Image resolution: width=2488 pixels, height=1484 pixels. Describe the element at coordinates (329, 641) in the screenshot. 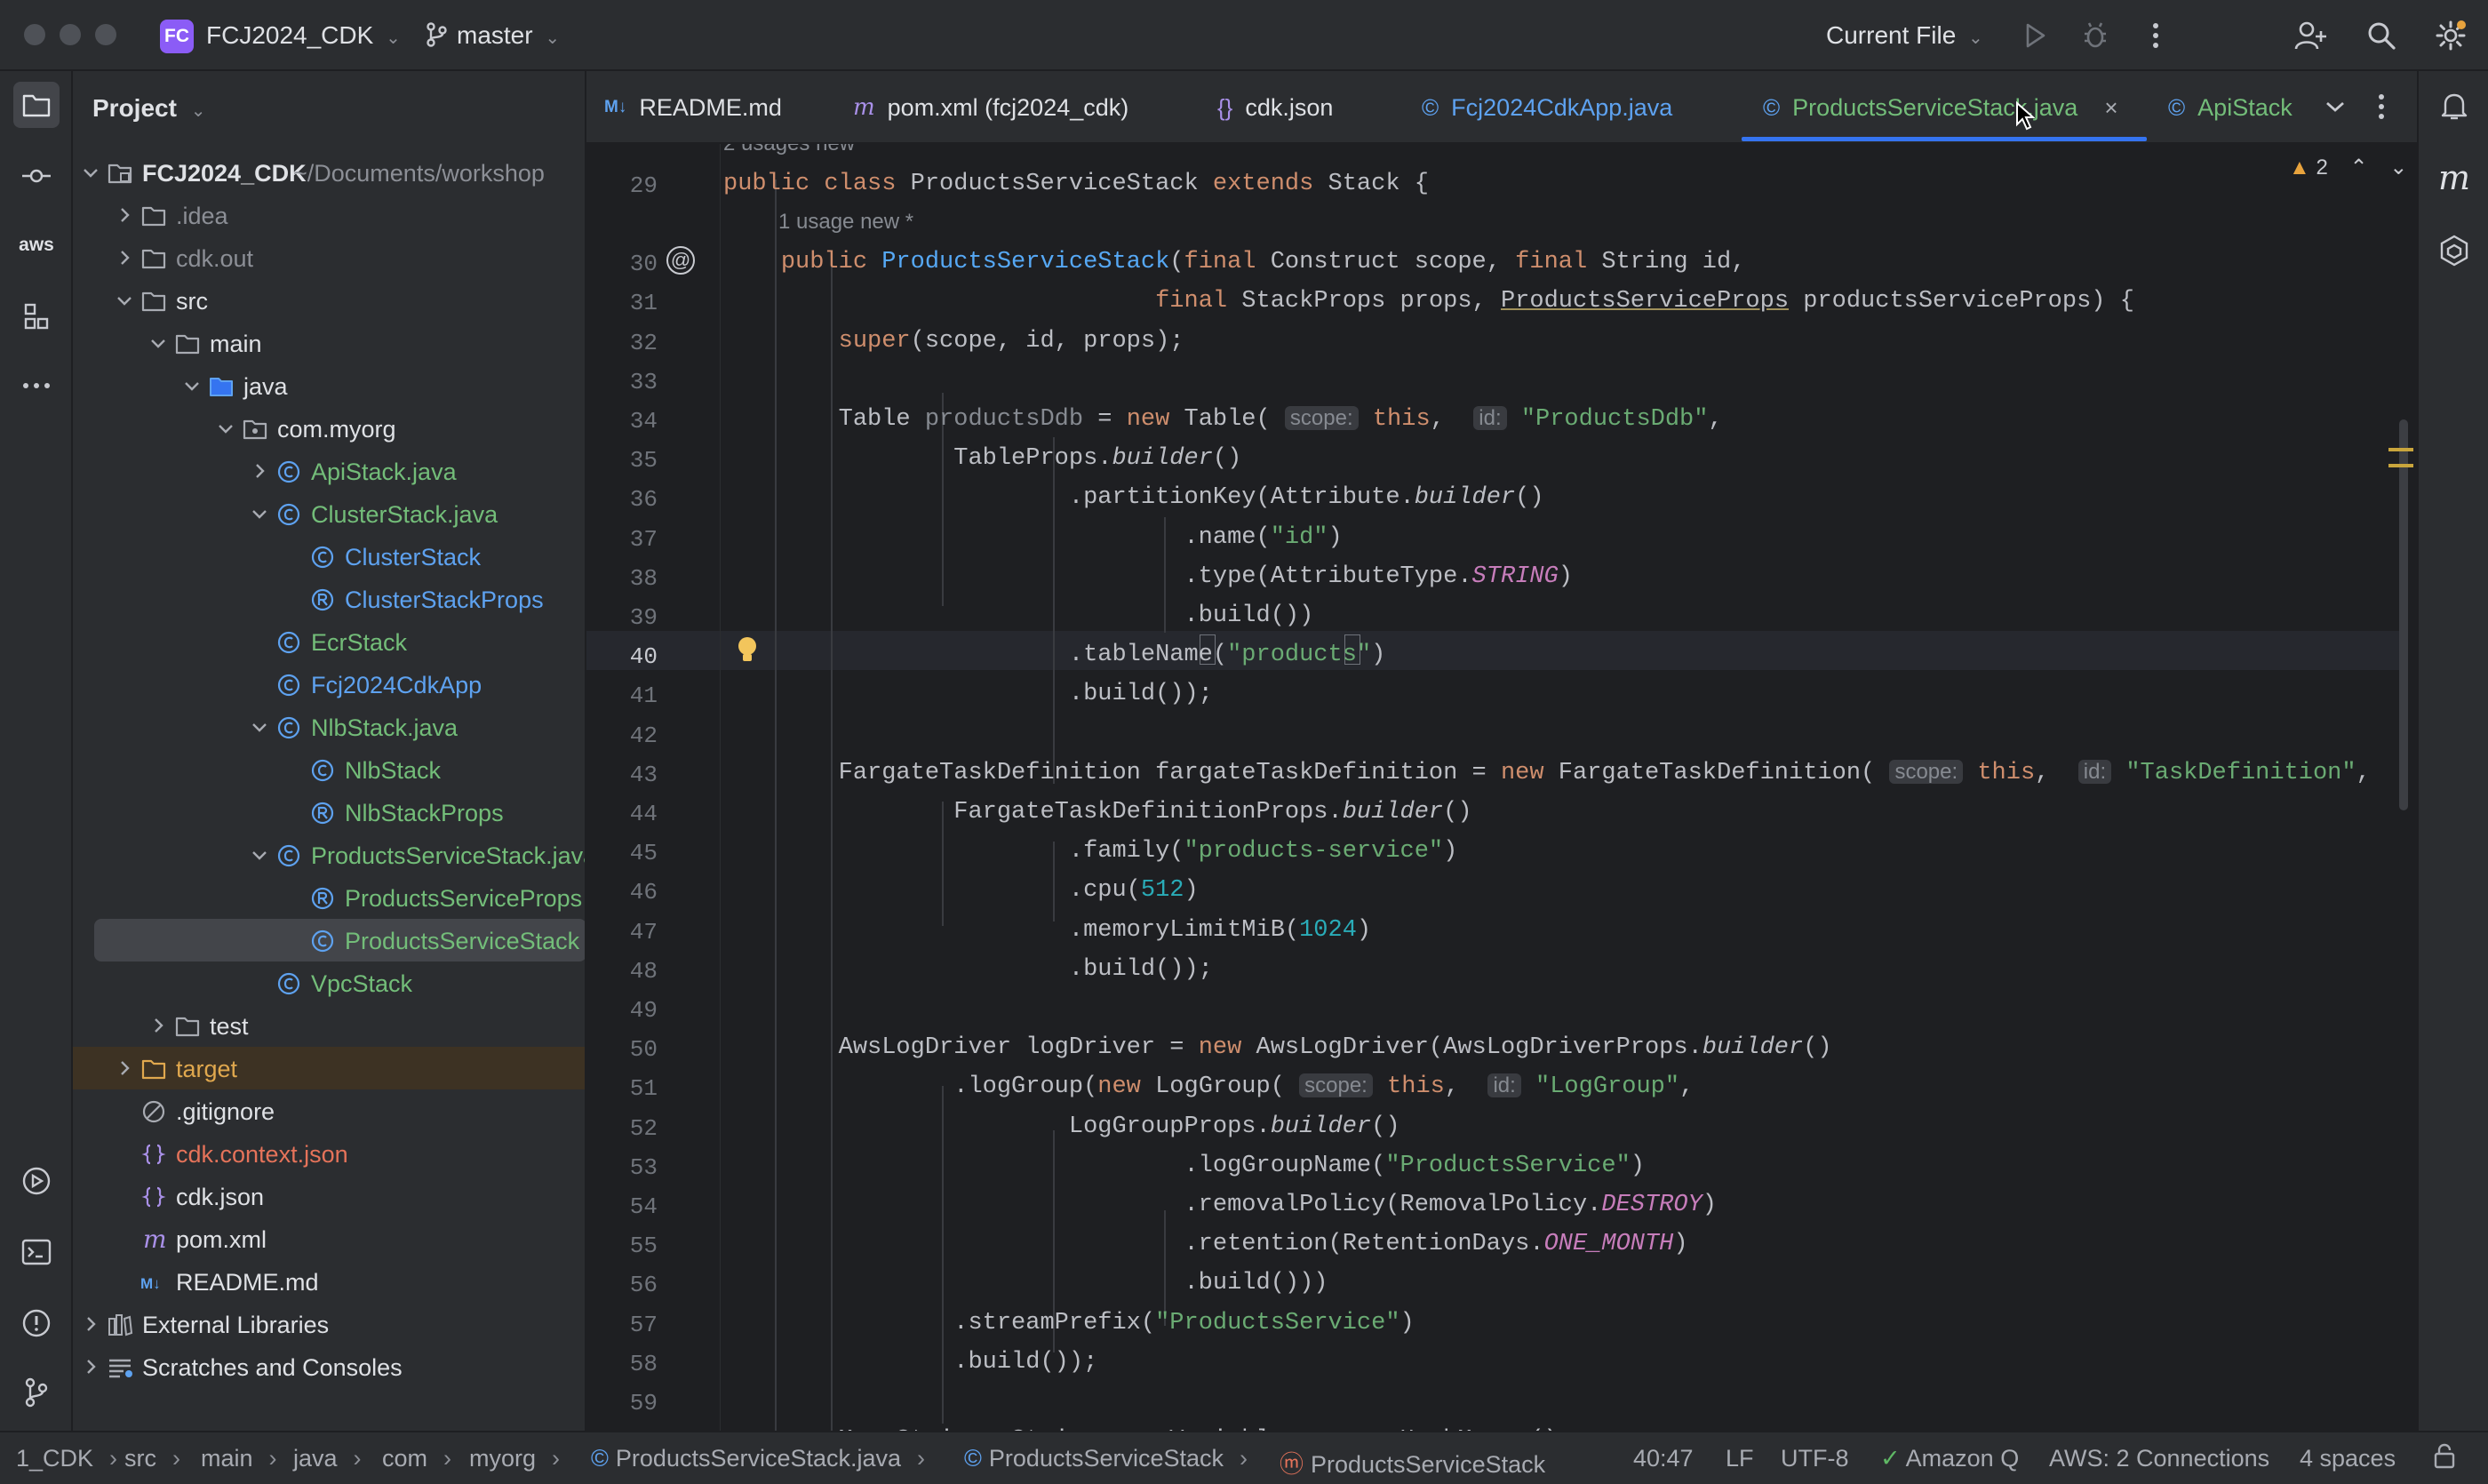

I see `tree-item: EcrStack` at that location.